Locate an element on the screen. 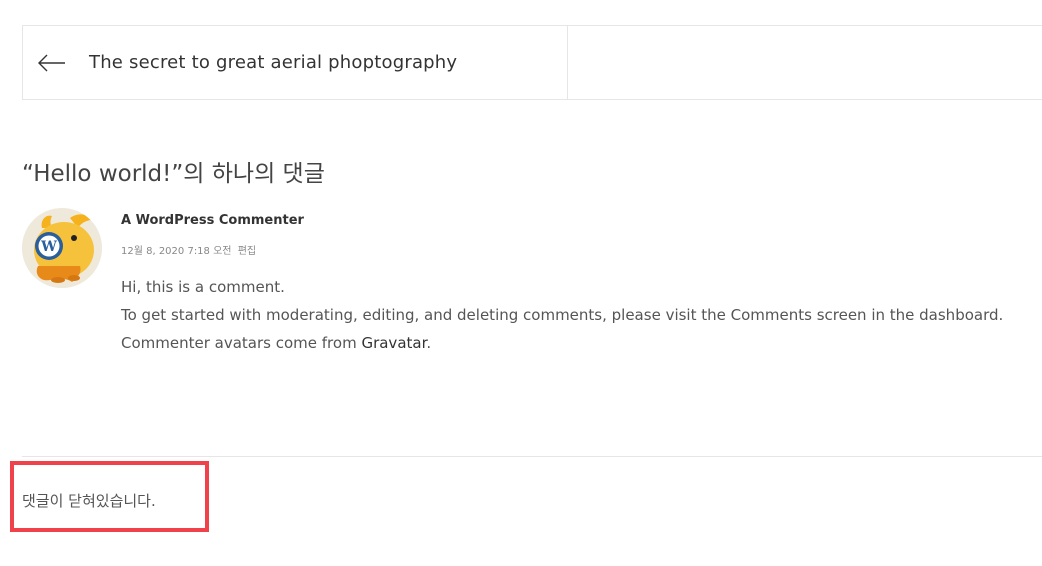  comment-meta: 12월 8, 2020 7:18 오전 편집 is located at coordinates (571, 249).